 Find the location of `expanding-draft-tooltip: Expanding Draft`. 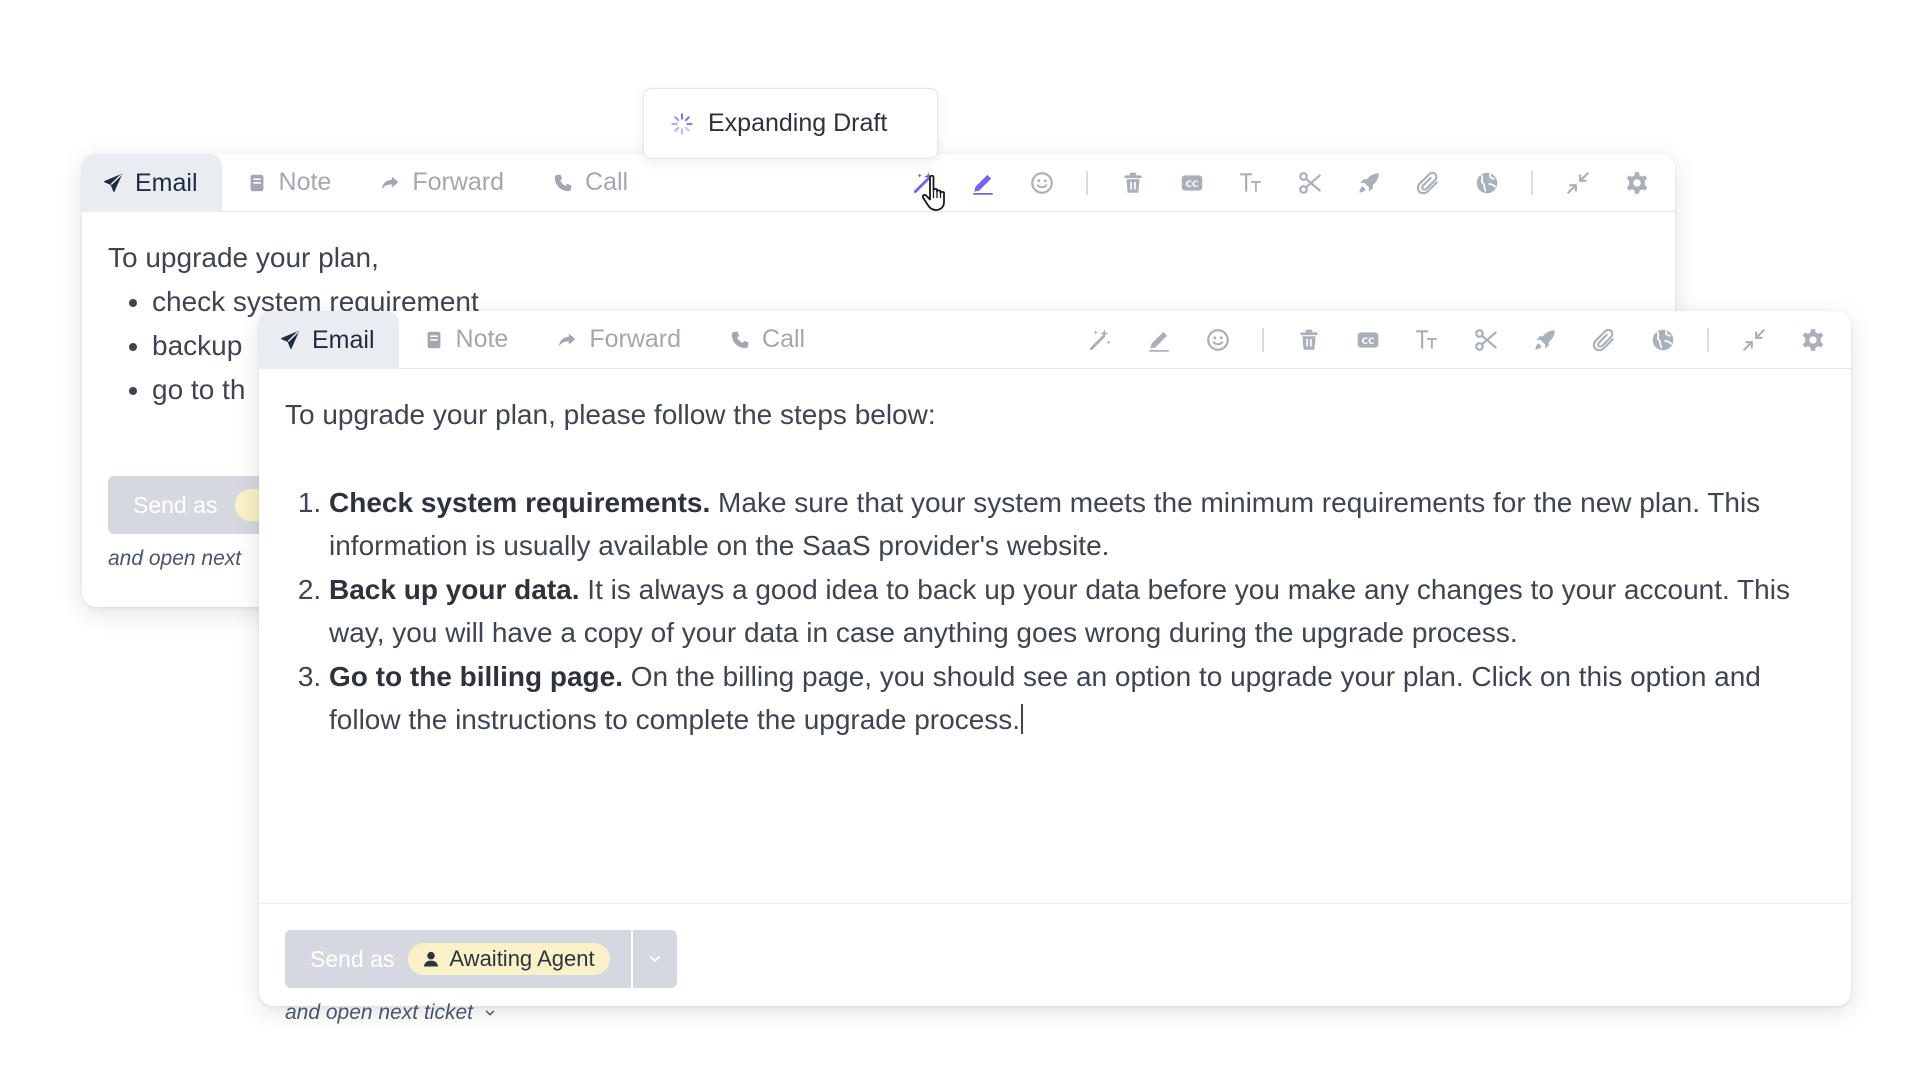

expanding-draft-tooltip: Expanding Draft is located at coordinates (790, 123).